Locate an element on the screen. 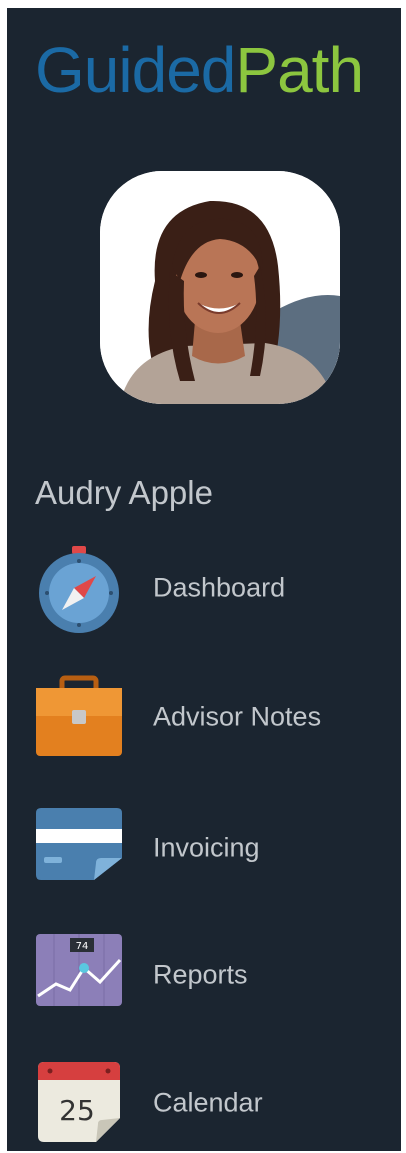  nav-item-invoicing: Invoicing is located at coordinates (214, 848).